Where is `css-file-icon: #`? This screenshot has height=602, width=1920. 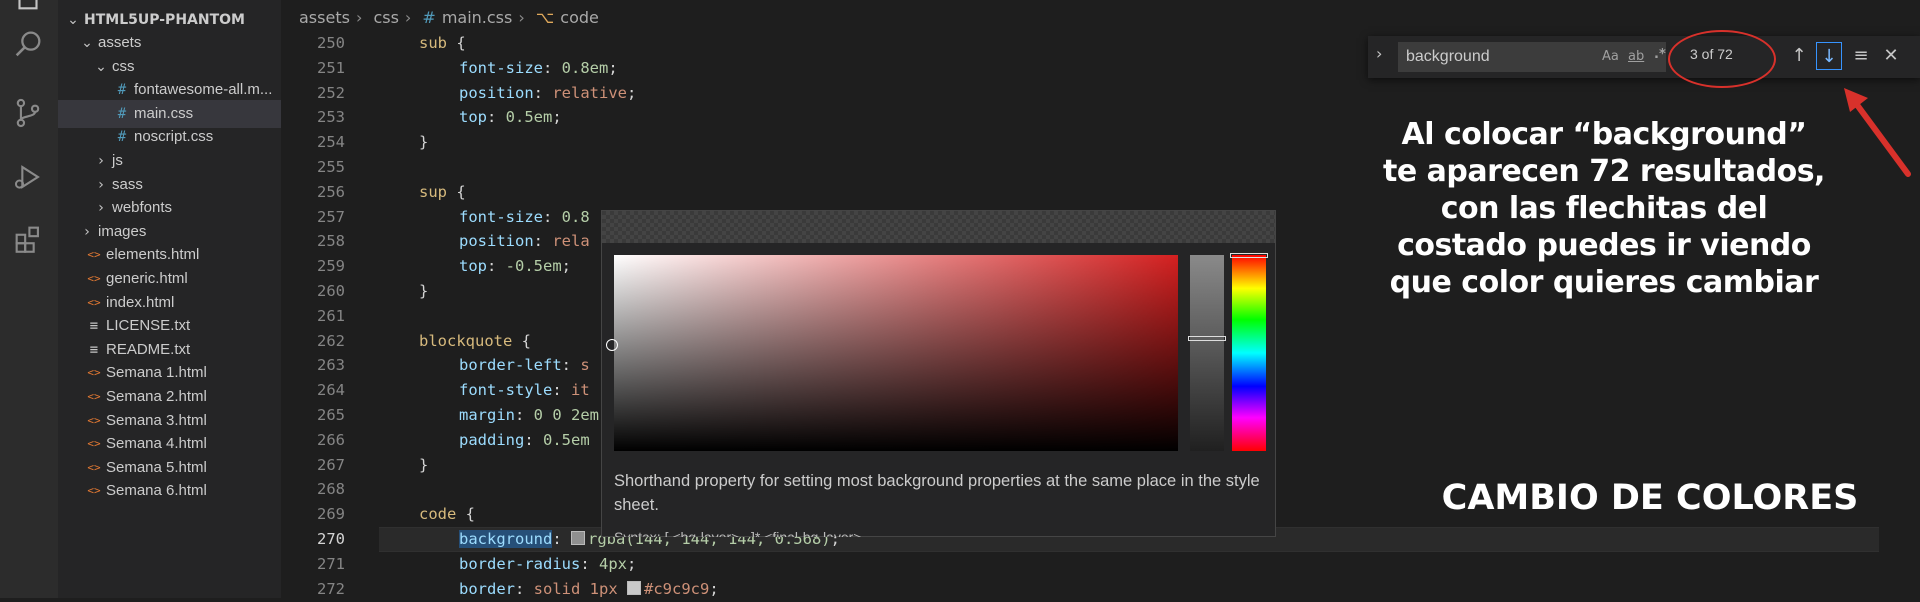
css-file-icon: # is located at coordinates (429, 17).